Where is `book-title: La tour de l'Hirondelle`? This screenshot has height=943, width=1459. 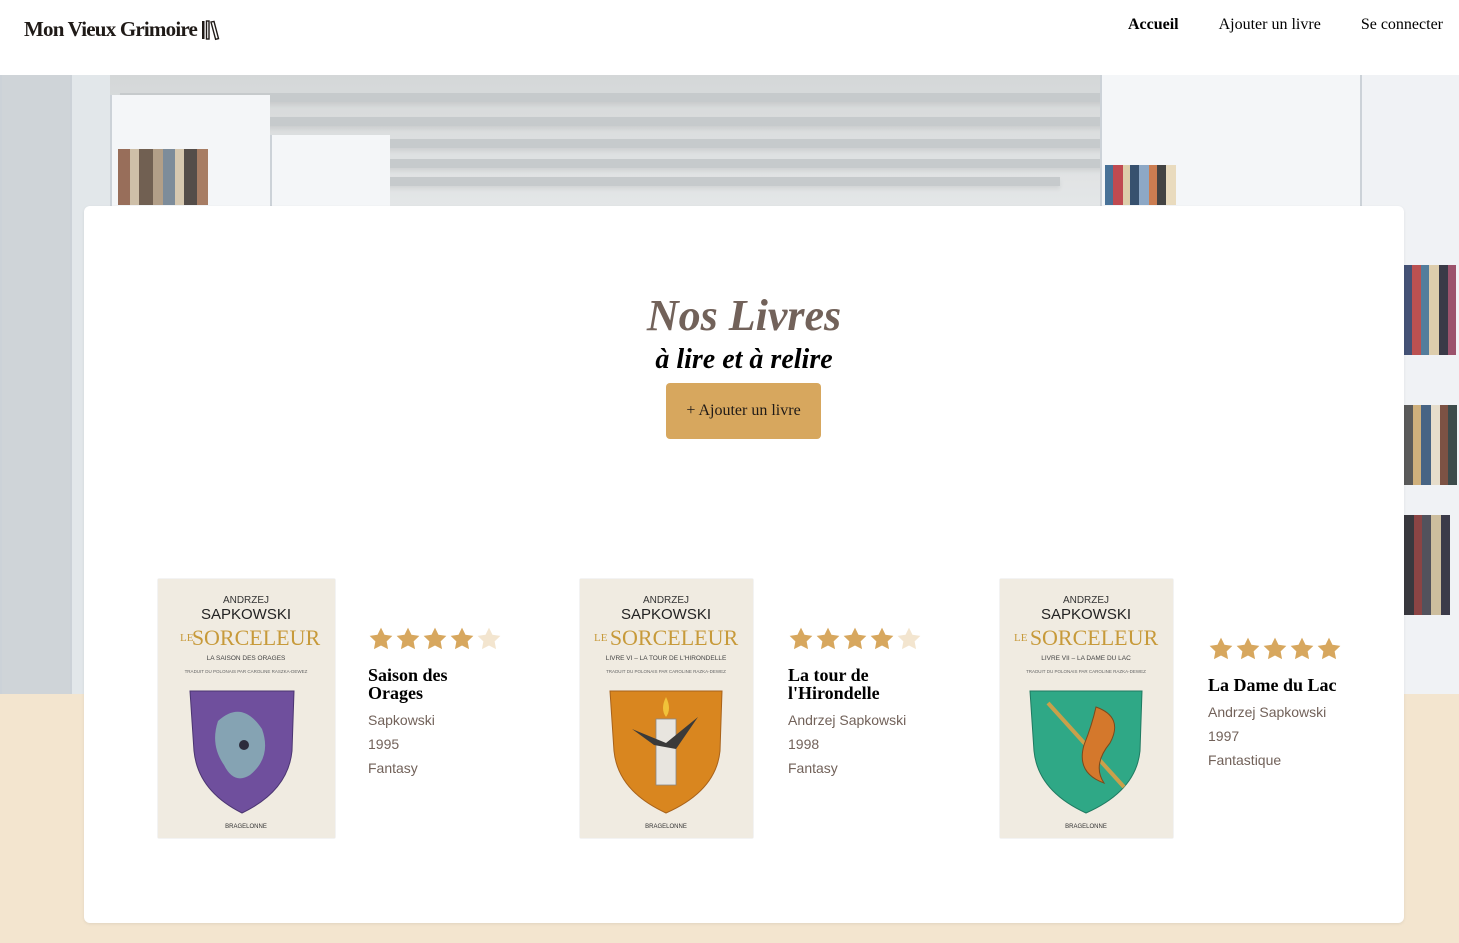 book-title: La tour de l'Hirondelle is located at coordinates (843, 684).